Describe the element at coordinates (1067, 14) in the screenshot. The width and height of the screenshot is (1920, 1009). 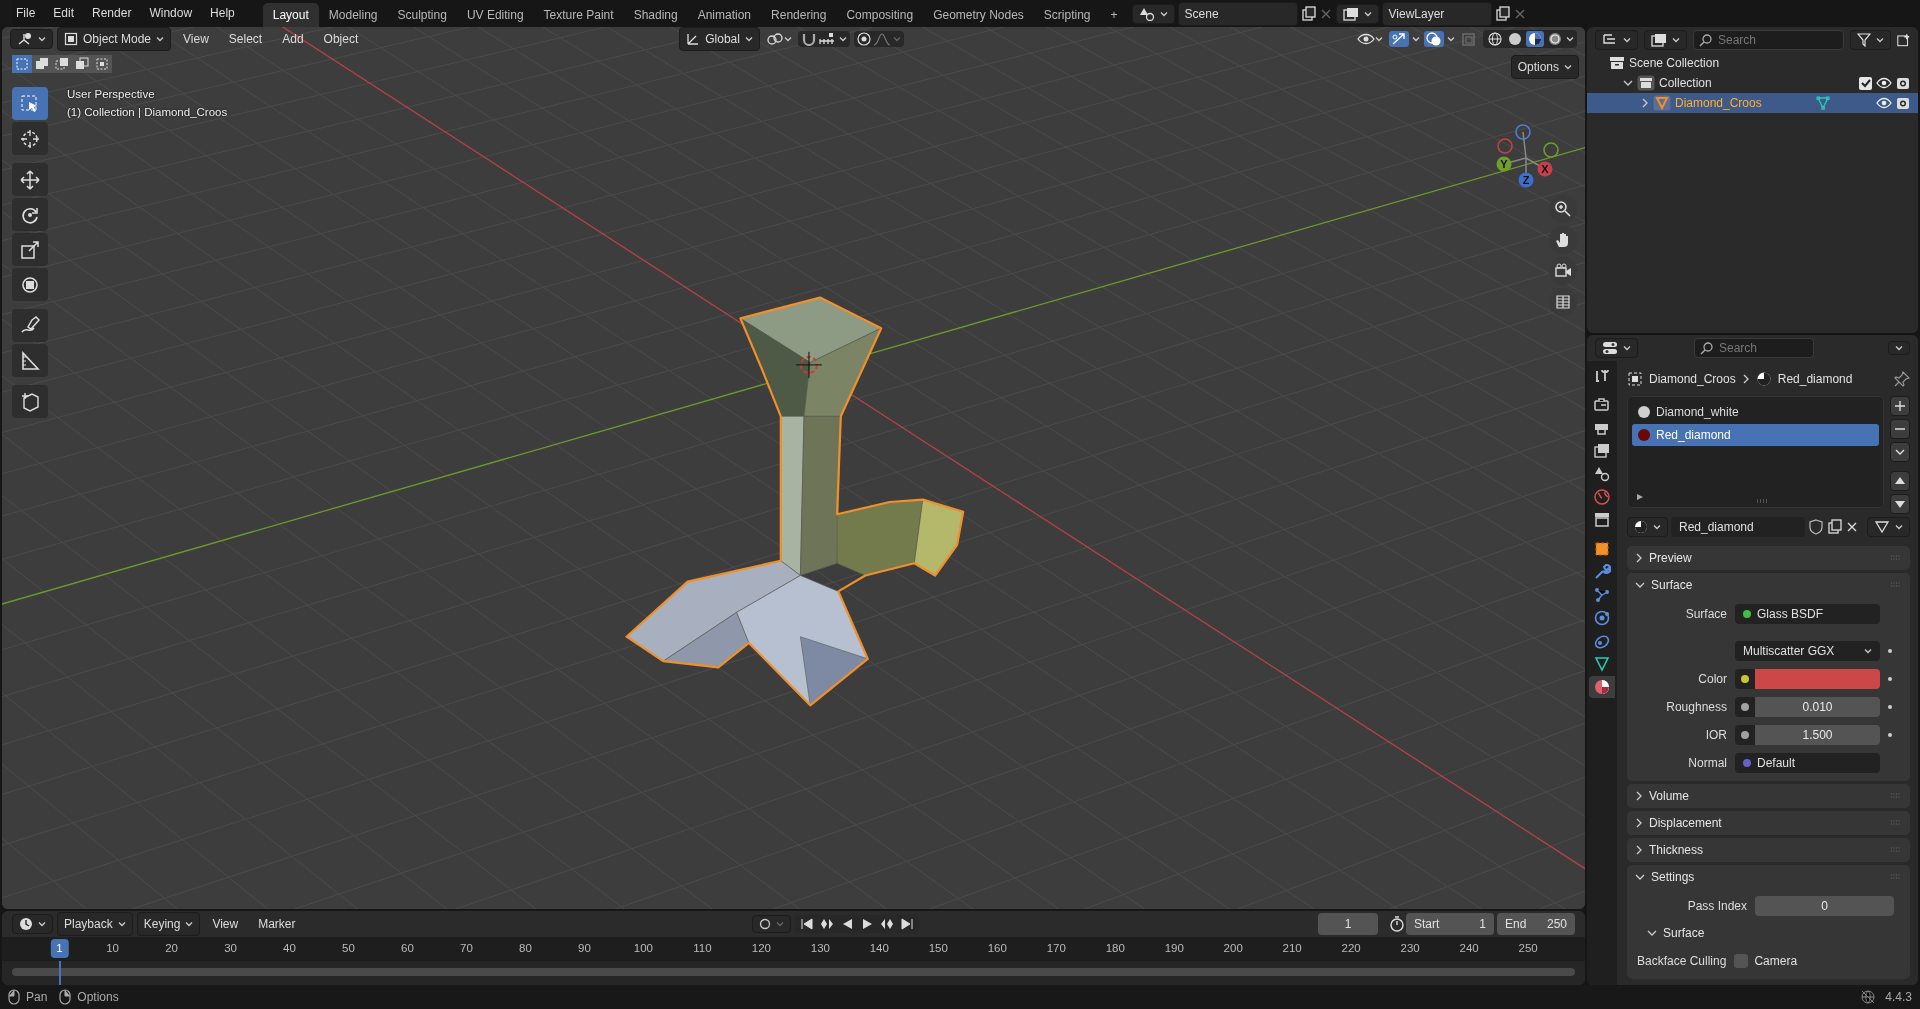
I see `workspace-tab: Scripting` at that location.